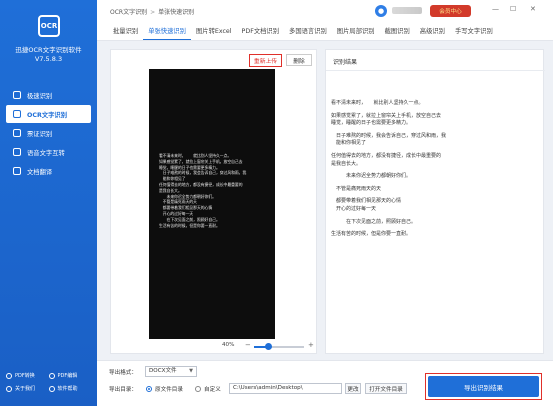 The width and height of the screenshot is (553, 406). What do you see at coordinates (311, 345) in the screenshot?
I see `zoom-in-icon: +` at bounding box center [311, 345].